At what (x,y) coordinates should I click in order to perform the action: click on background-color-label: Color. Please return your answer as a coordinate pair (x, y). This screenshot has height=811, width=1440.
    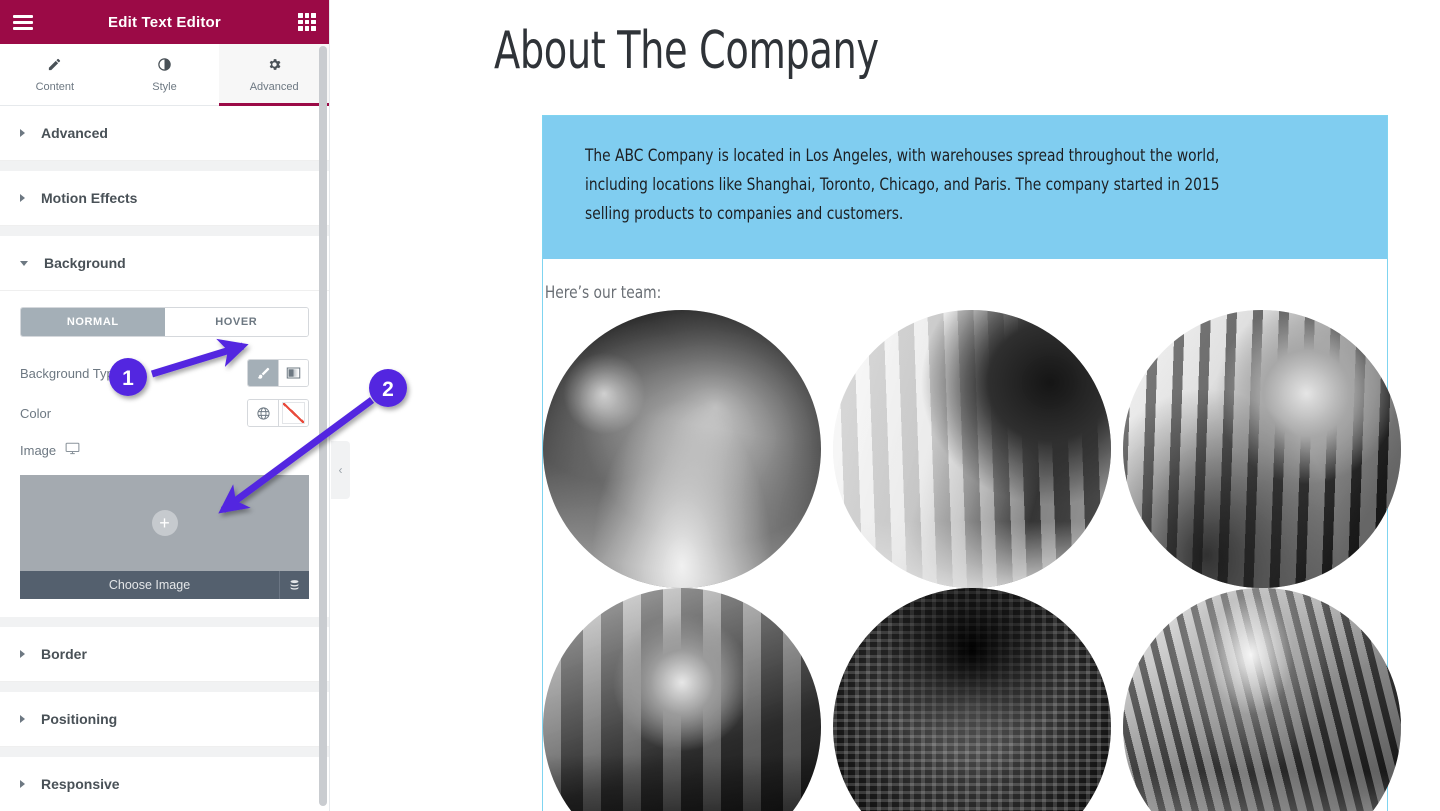
    Looking at the image, I should click on (36, 413).